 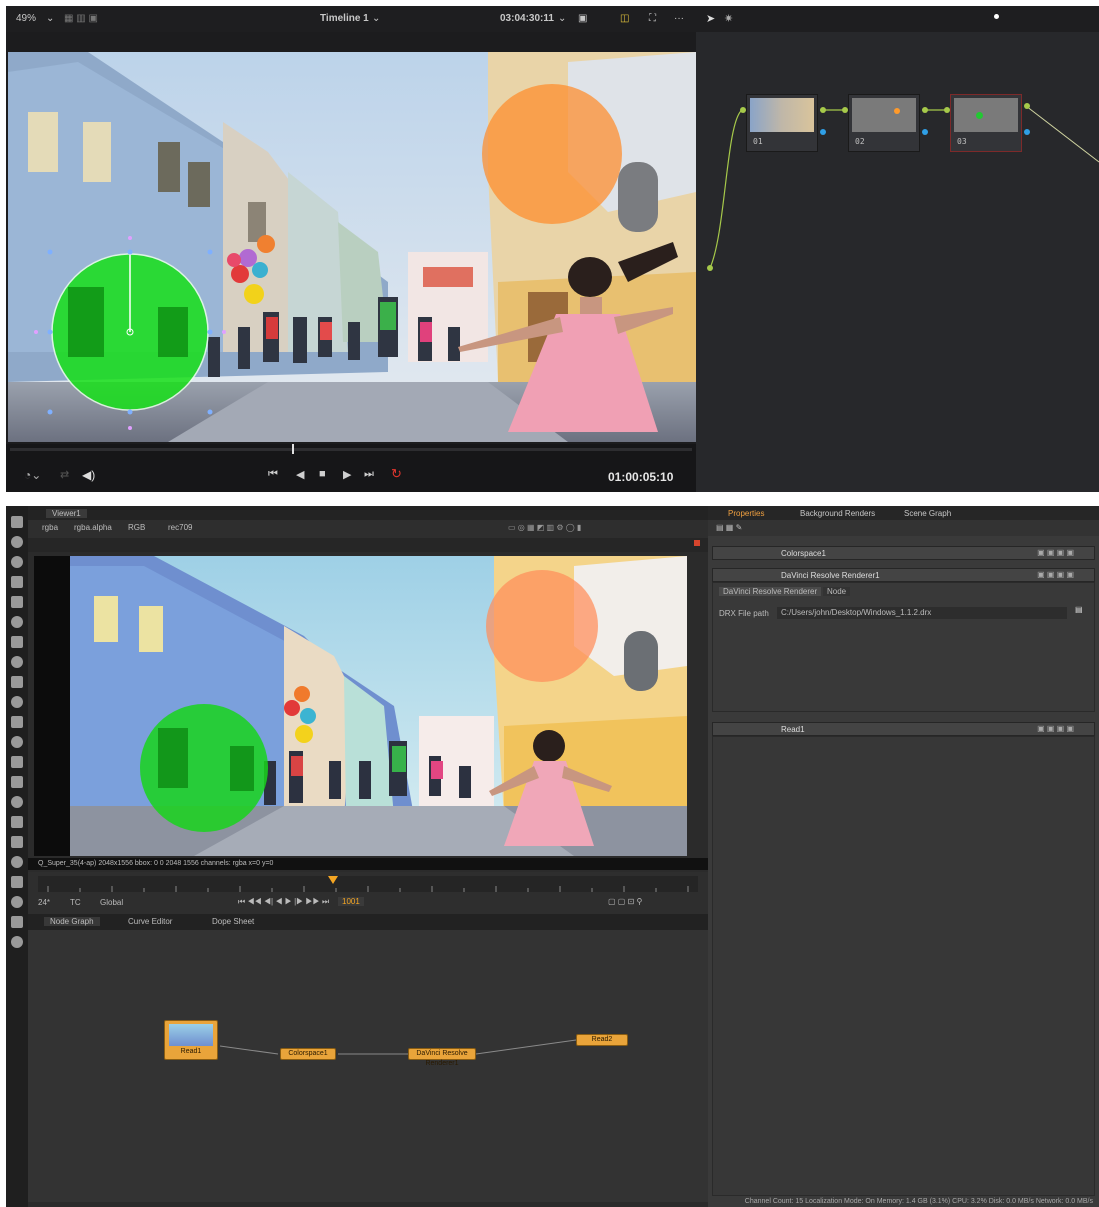 I want to click on stop-icon: ■, so click(x=322, y=474).